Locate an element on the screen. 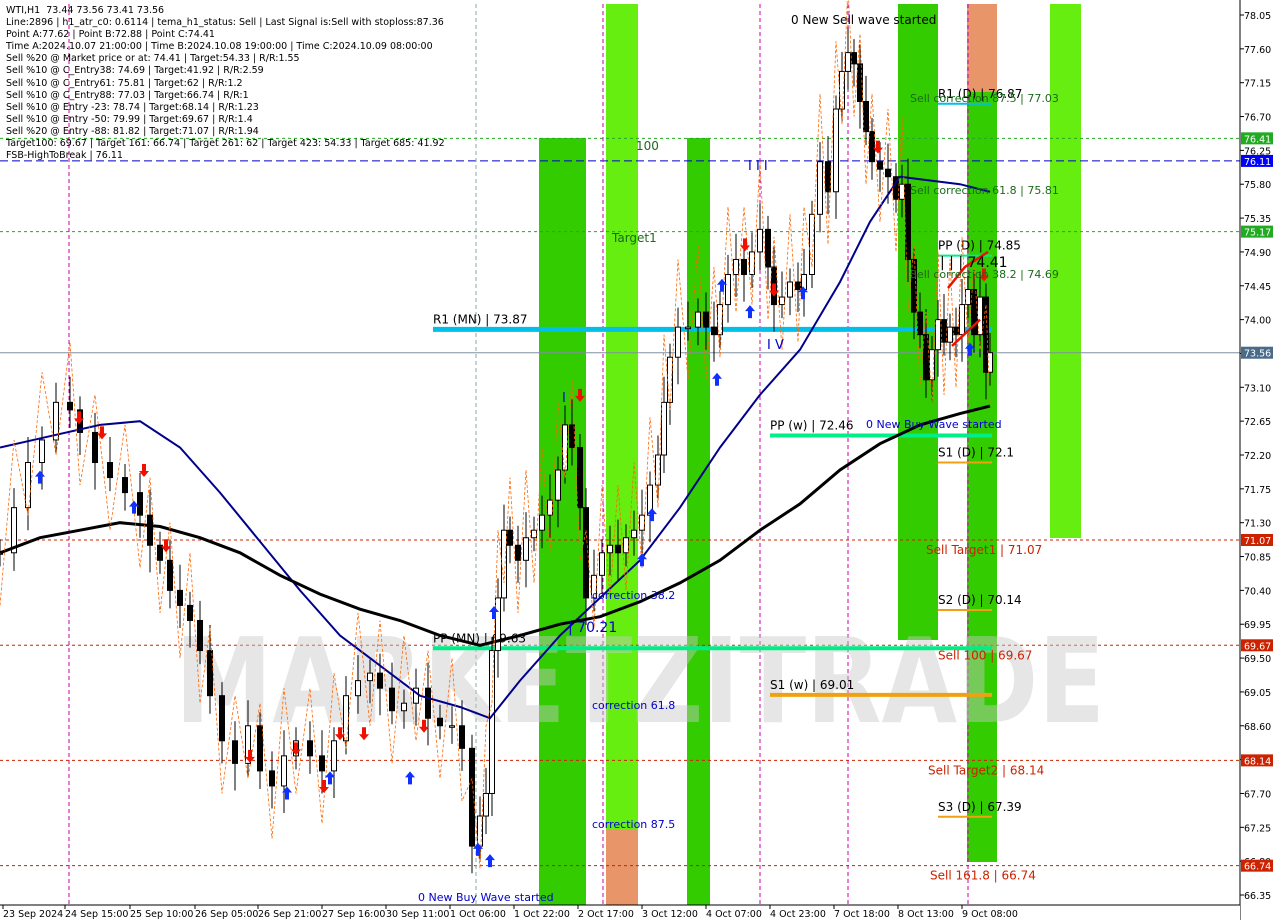 Image resolution: width=1280 pixels, height=920 pixels. price-tick-label: 72.20 is located at coordinates (1257, 456).